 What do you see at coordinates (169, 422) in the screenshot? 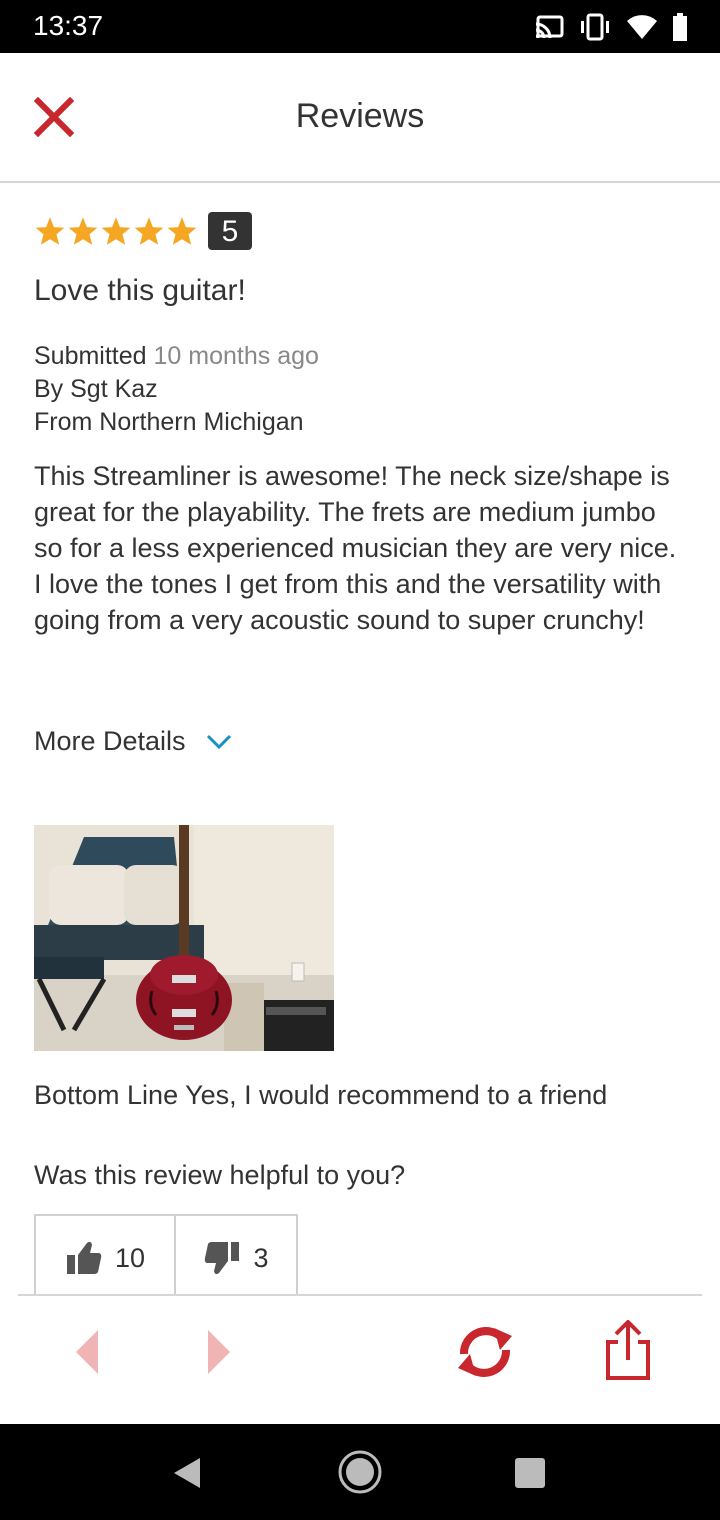
I see `location-line: From Northern Michigan` at bounding box center [169, 422].